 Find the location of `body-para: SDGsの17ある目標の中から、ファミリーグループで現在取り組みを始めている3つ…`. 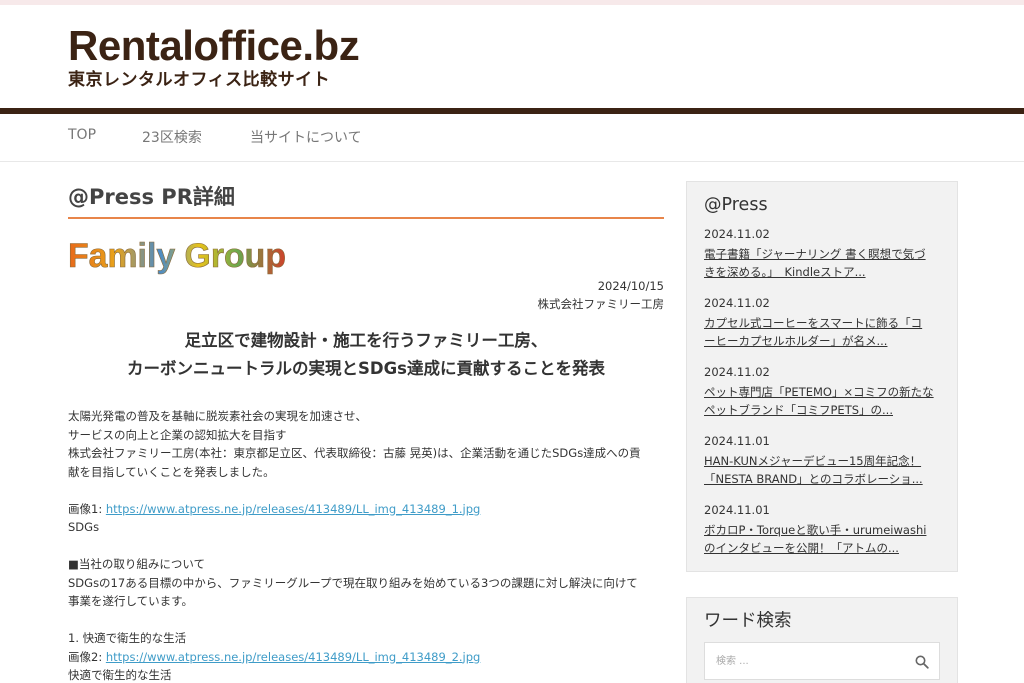

body-para: SDGsの17ある目標の中から、ファミリーグループで現在取り組みを始めている3つ… is located at coordinates (353, 582).